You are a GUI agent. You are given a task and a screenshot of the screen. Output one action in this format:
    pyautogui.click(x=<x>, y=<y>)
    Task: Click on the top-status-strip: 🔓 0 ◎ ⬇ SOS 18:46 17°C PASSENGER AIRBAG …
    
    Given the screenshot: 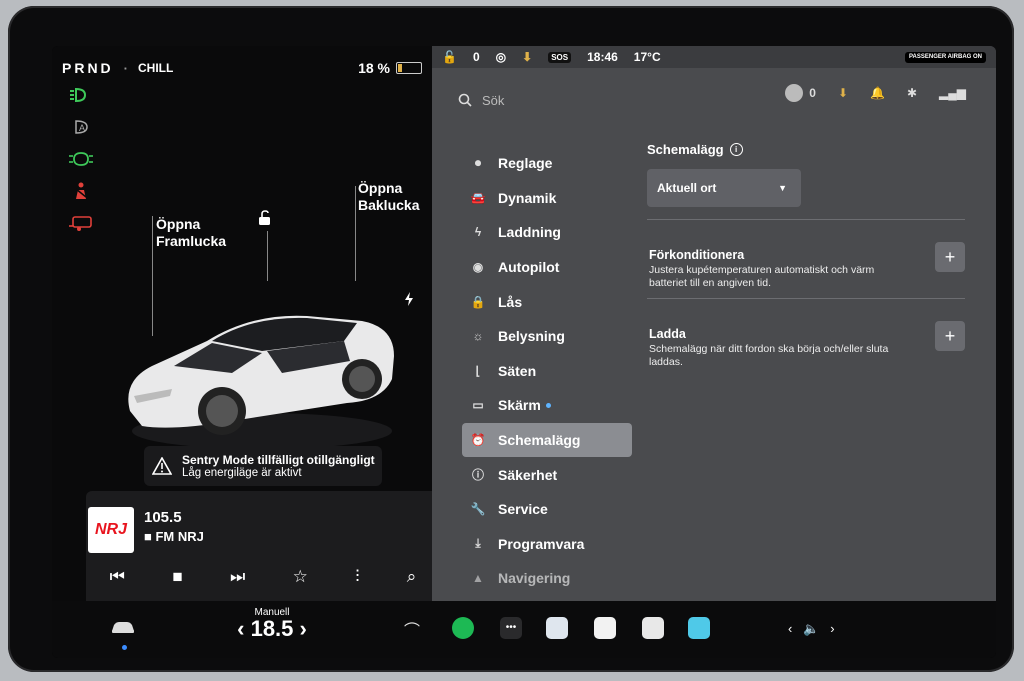 What is the action you would take?
    pyautogui.click(x=714, y=57)
    